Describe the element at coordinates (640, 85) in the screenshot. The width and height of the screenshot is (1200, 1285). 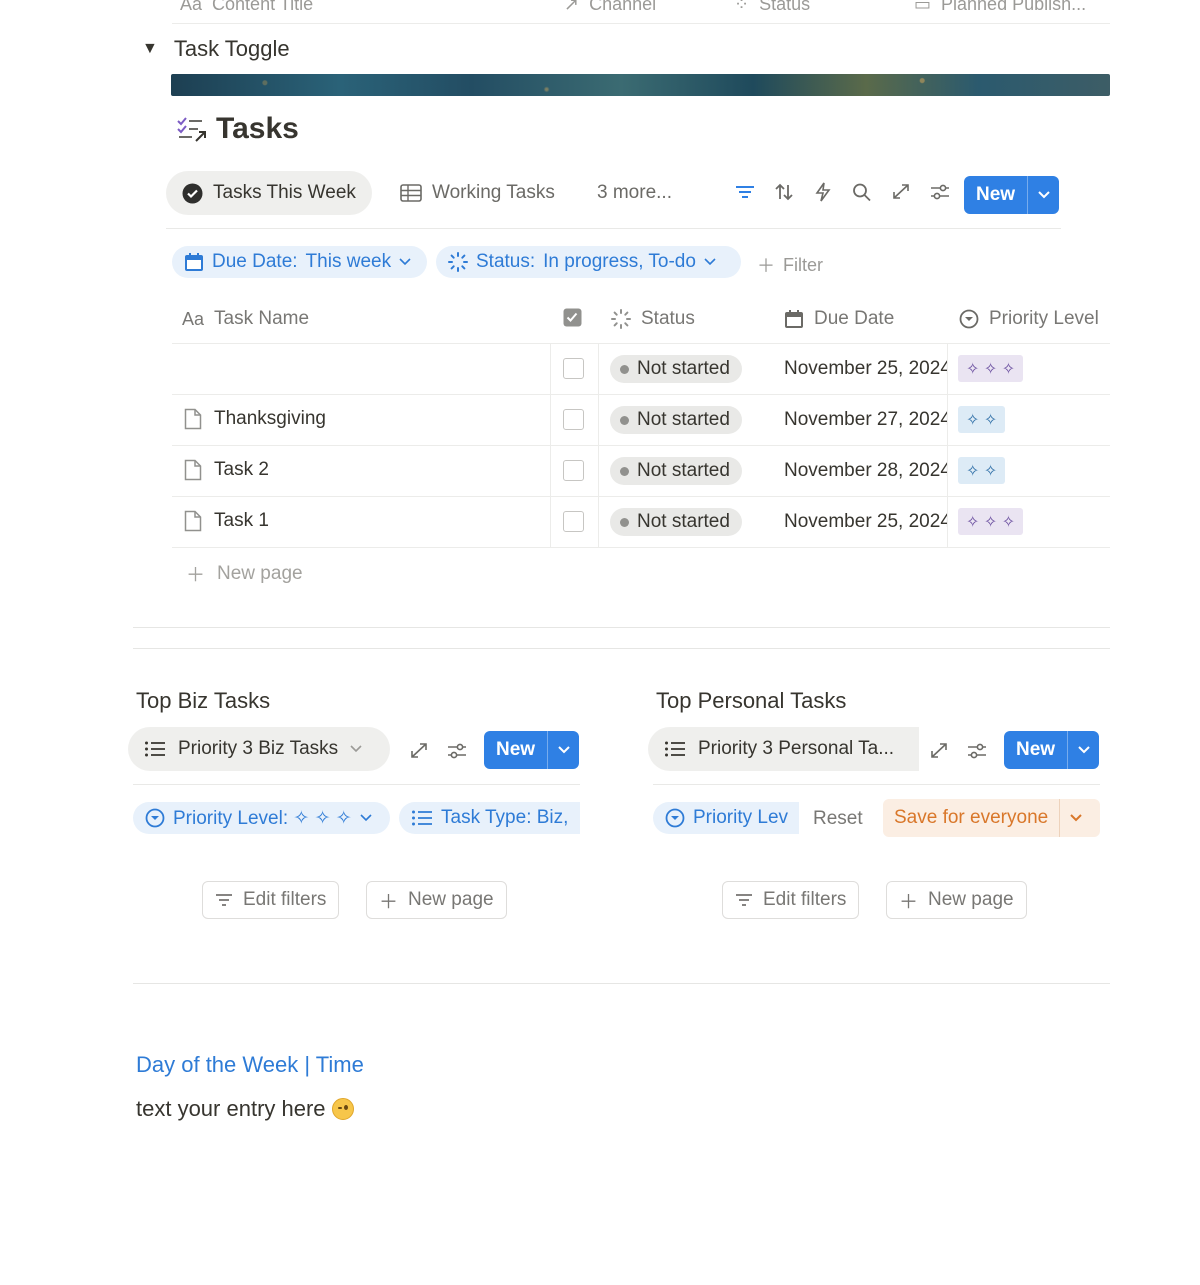
I see `database-cover-image` at that location.